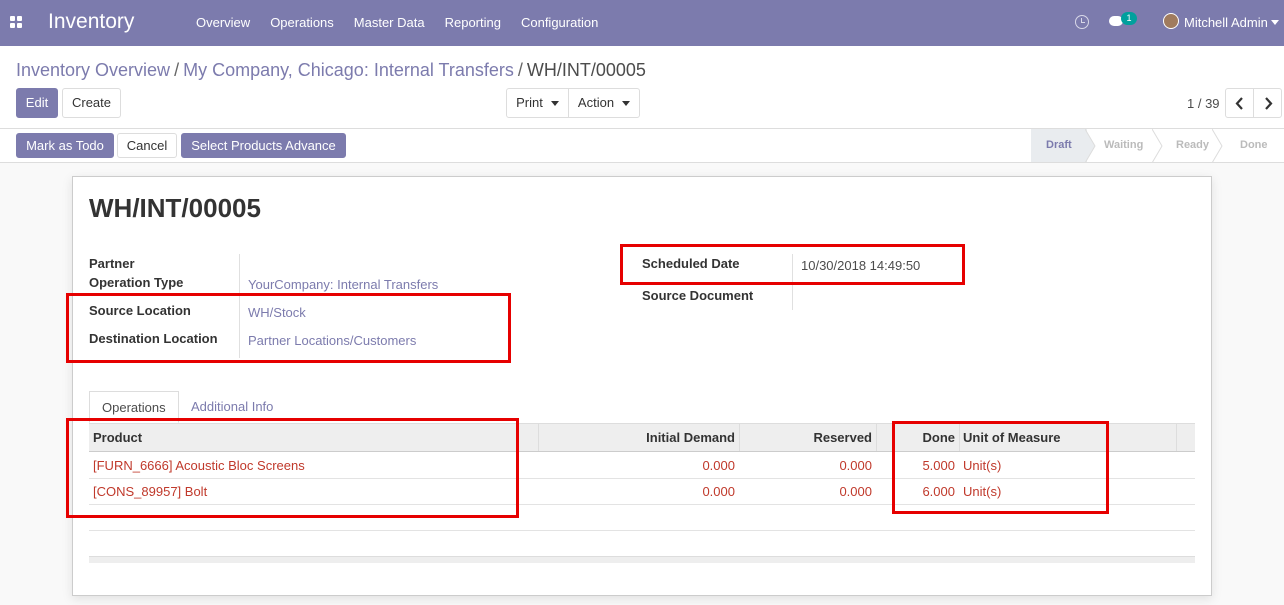 The image size is (1284, 605). I want to click on column-reserved: Reserved, so click(805, 437).